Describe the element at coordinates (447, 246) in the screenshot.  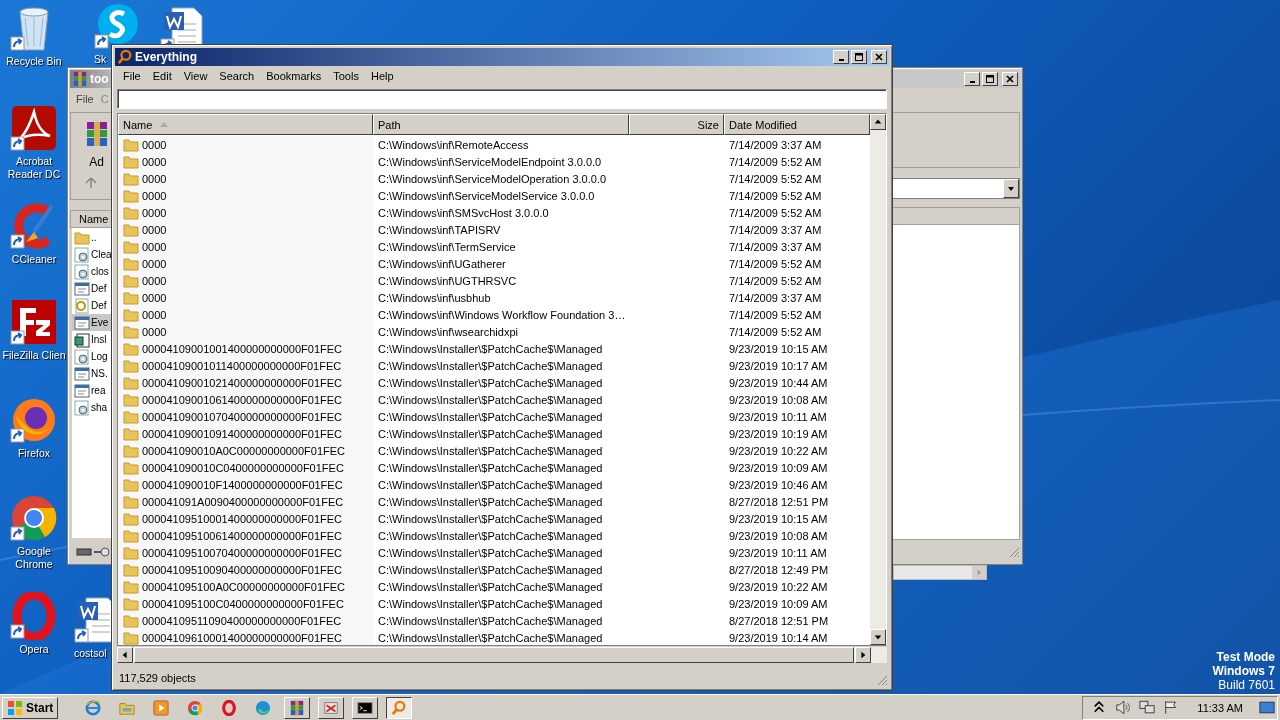
I see `table-cell: C:\Windows\inf\TermService` at that location.